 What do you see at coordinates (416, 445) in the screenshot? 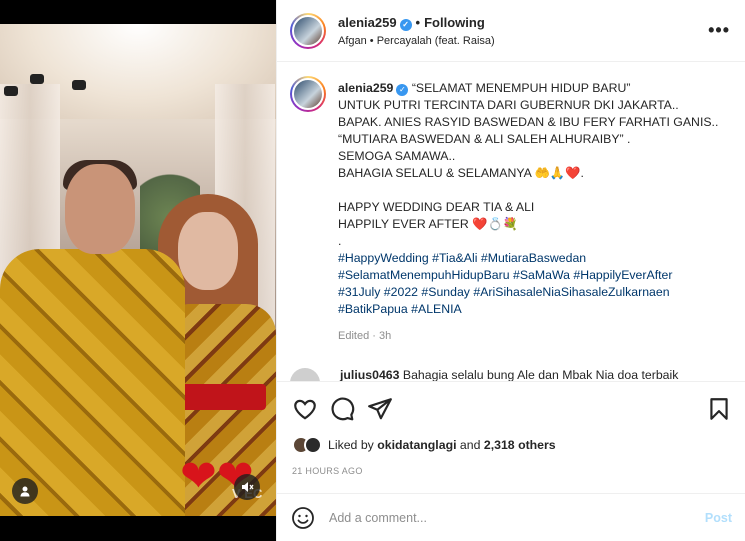
I see `liker-username: okidatanglagi` at bounding box center [416, 445].